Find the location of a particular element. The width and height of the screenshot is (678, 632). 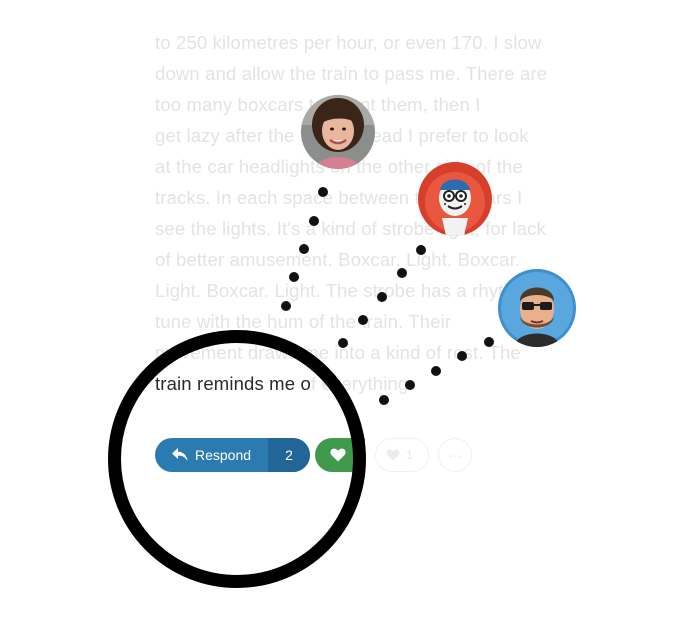

respond-label: Respond is located at coordinates (223, 455).